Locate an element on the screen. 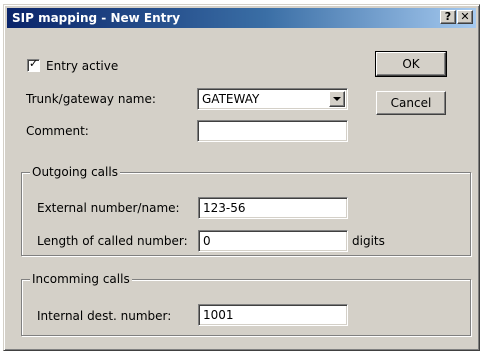  length-called-number-label: Length of called number: is located at coordinates (112, 241).